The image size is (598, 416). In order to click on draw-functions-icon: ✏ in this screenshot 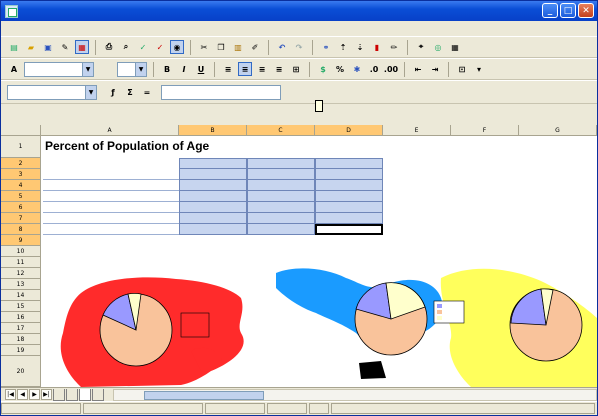, I will do `click(394, 47)`.